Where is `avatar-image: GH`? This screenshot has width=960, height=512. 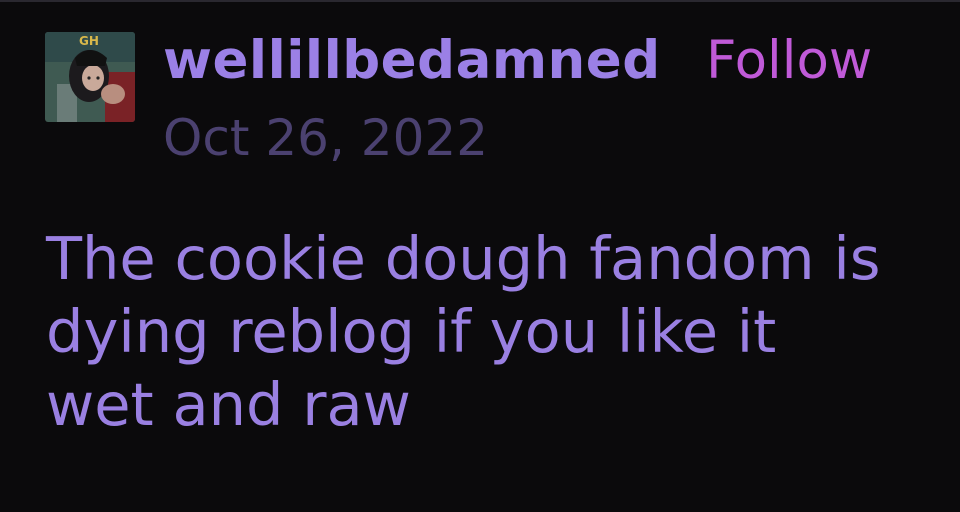 avatar-image: GH is located at coordinates (90, 77).